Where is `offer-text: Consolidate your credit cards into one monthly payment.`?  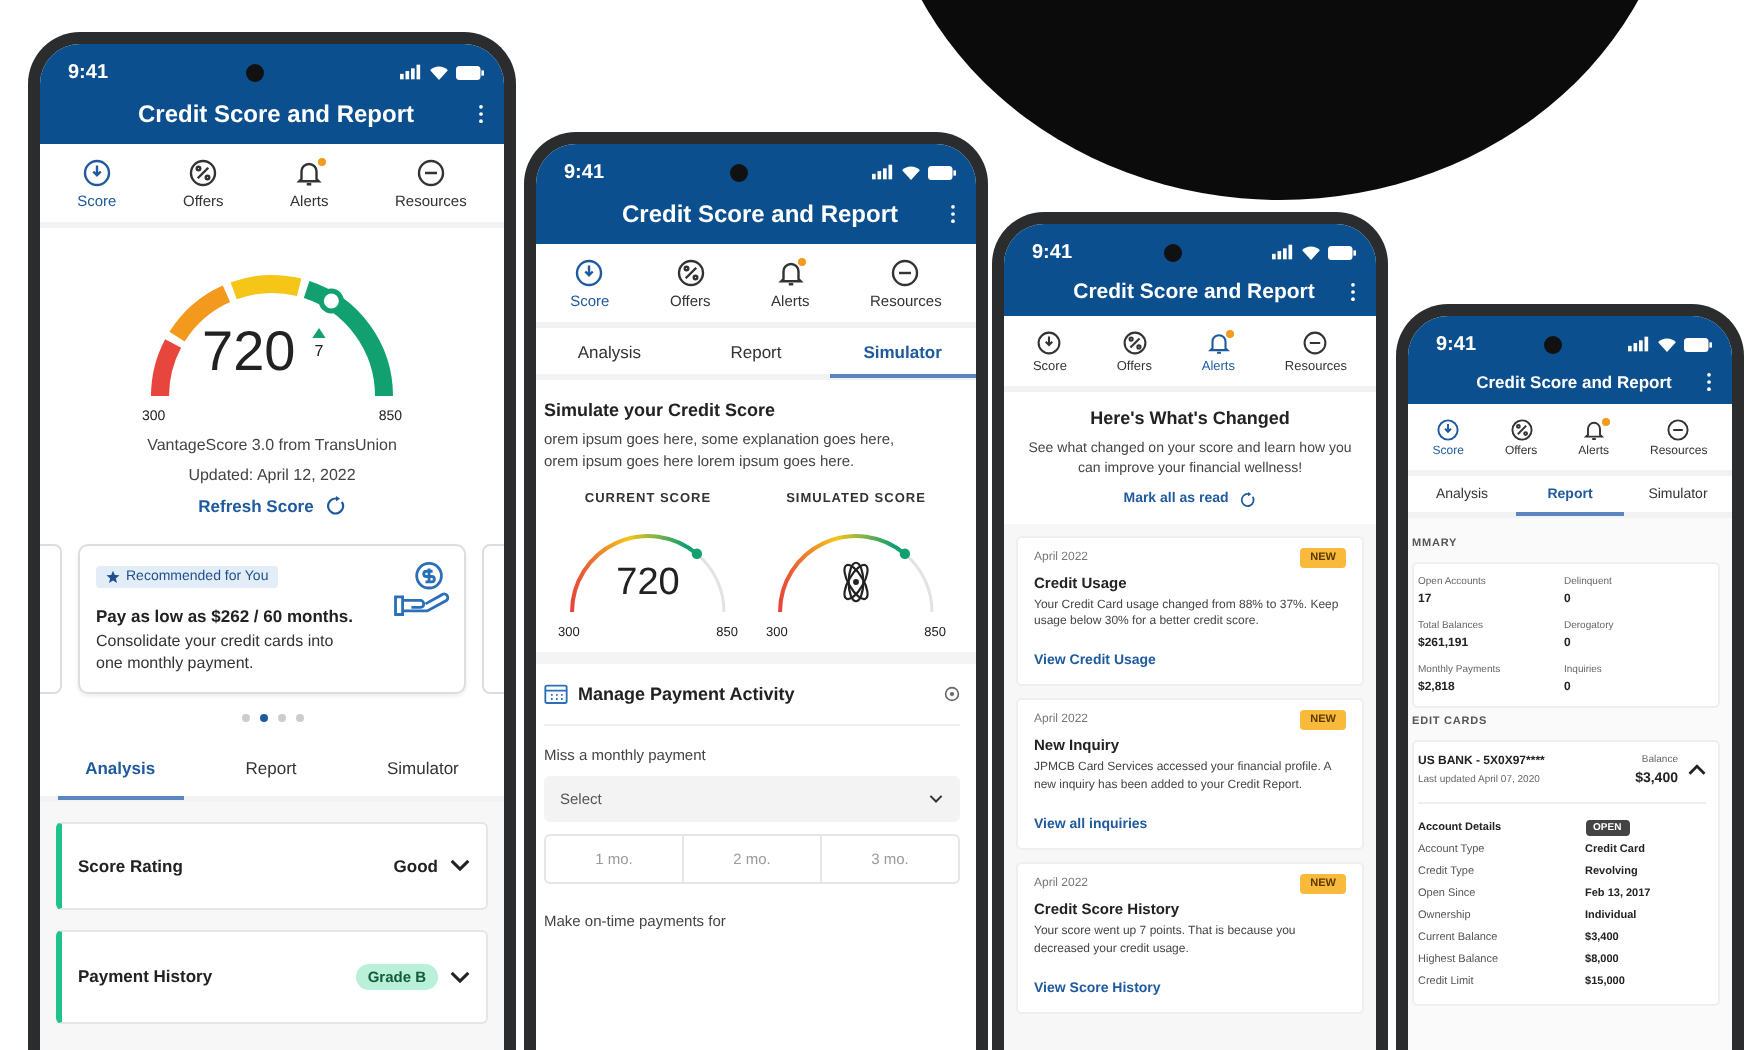 offer-text: Consolidate your credit cards into one monthly payment. is located at coordinates (216, 654).